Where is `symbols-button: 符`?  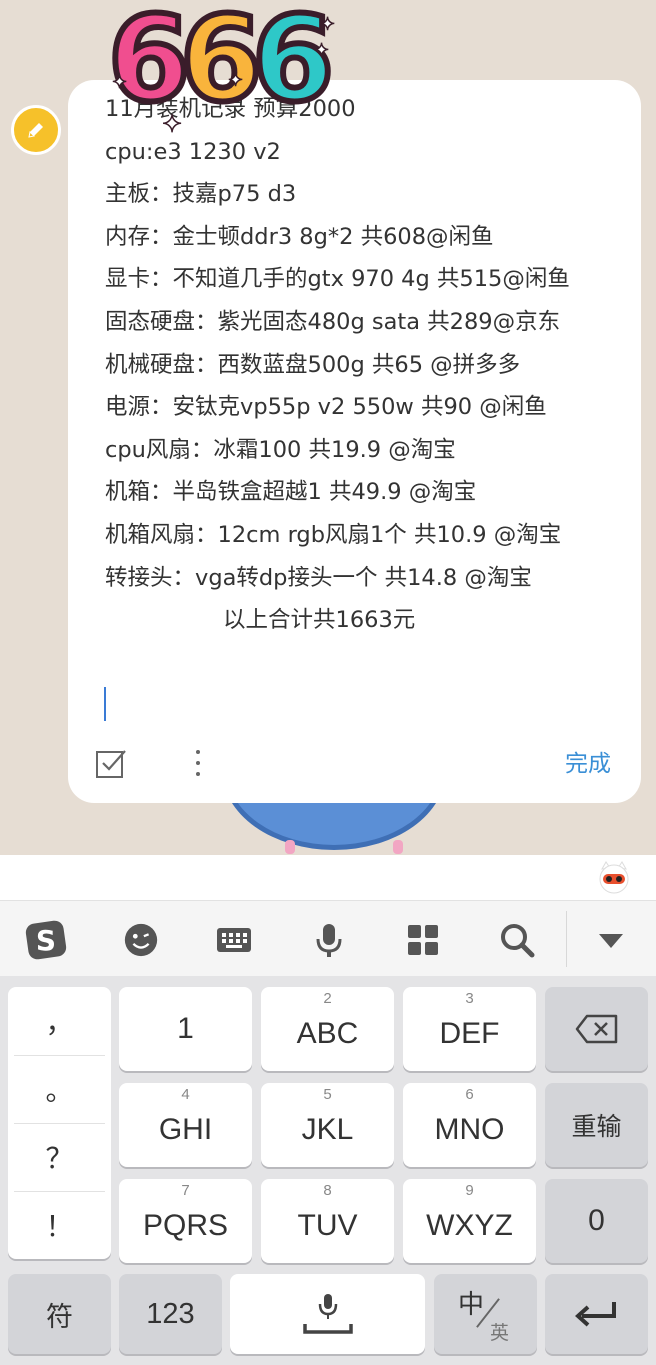
symbols-button: 符 is located at coordinates (59, 1314).